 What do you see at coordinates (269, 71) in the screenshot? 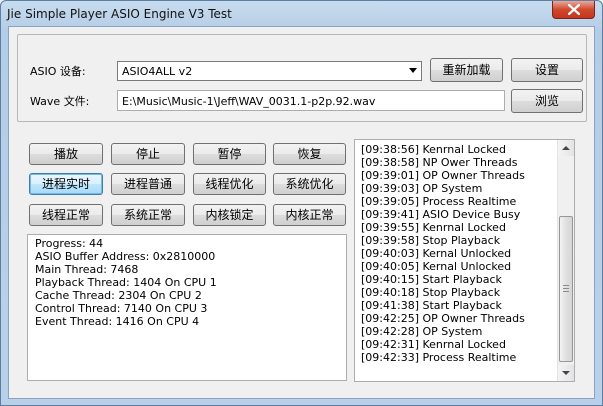
I see `asio-device-select: ASIO4ALL v2` at bounding box center [269, 71].